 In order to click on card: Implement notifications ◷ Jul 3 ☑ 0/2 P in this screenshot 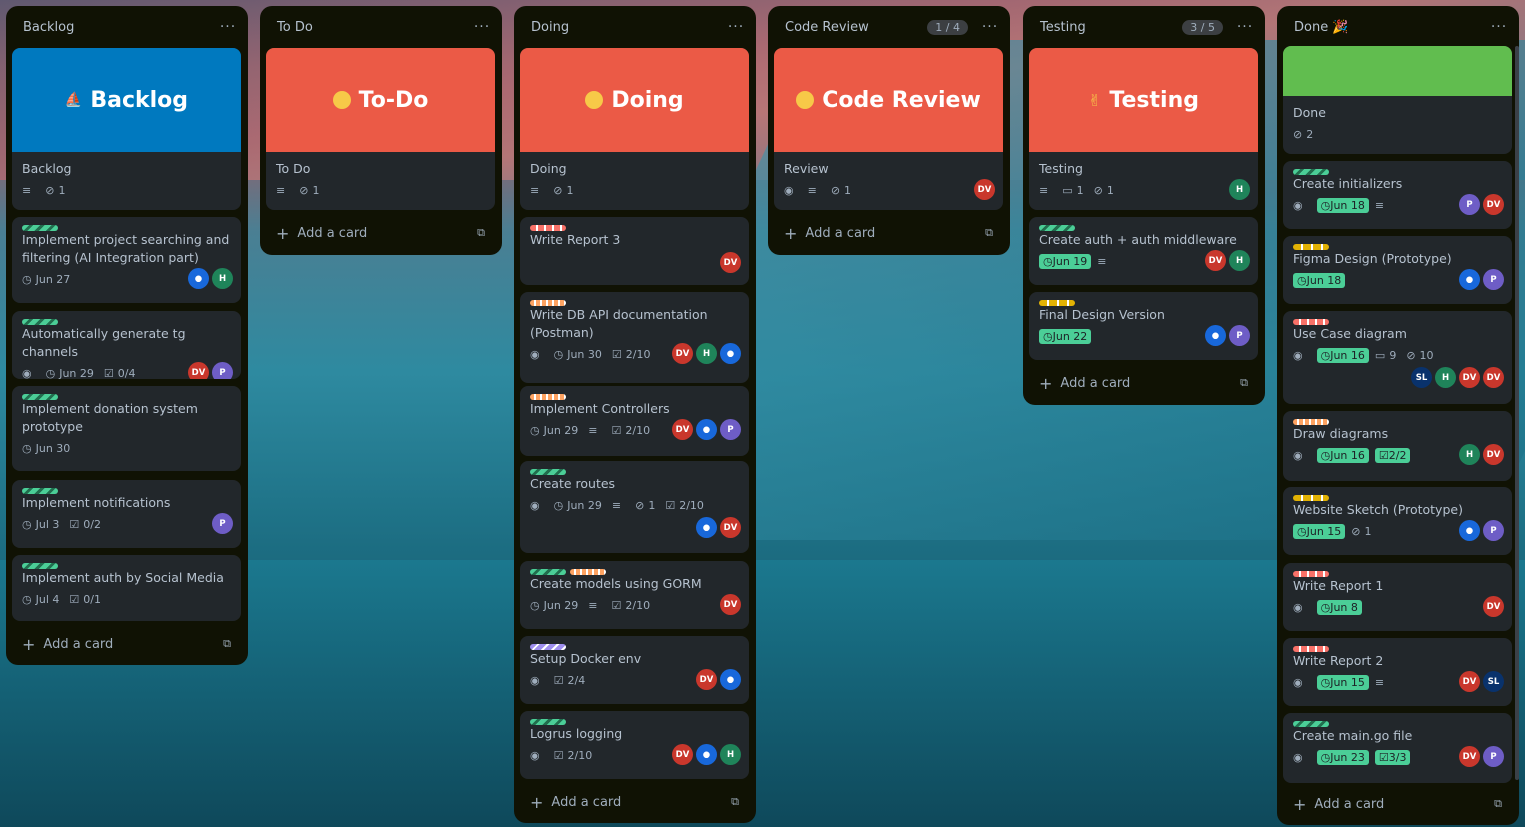, I will do `click(126, 514)`.